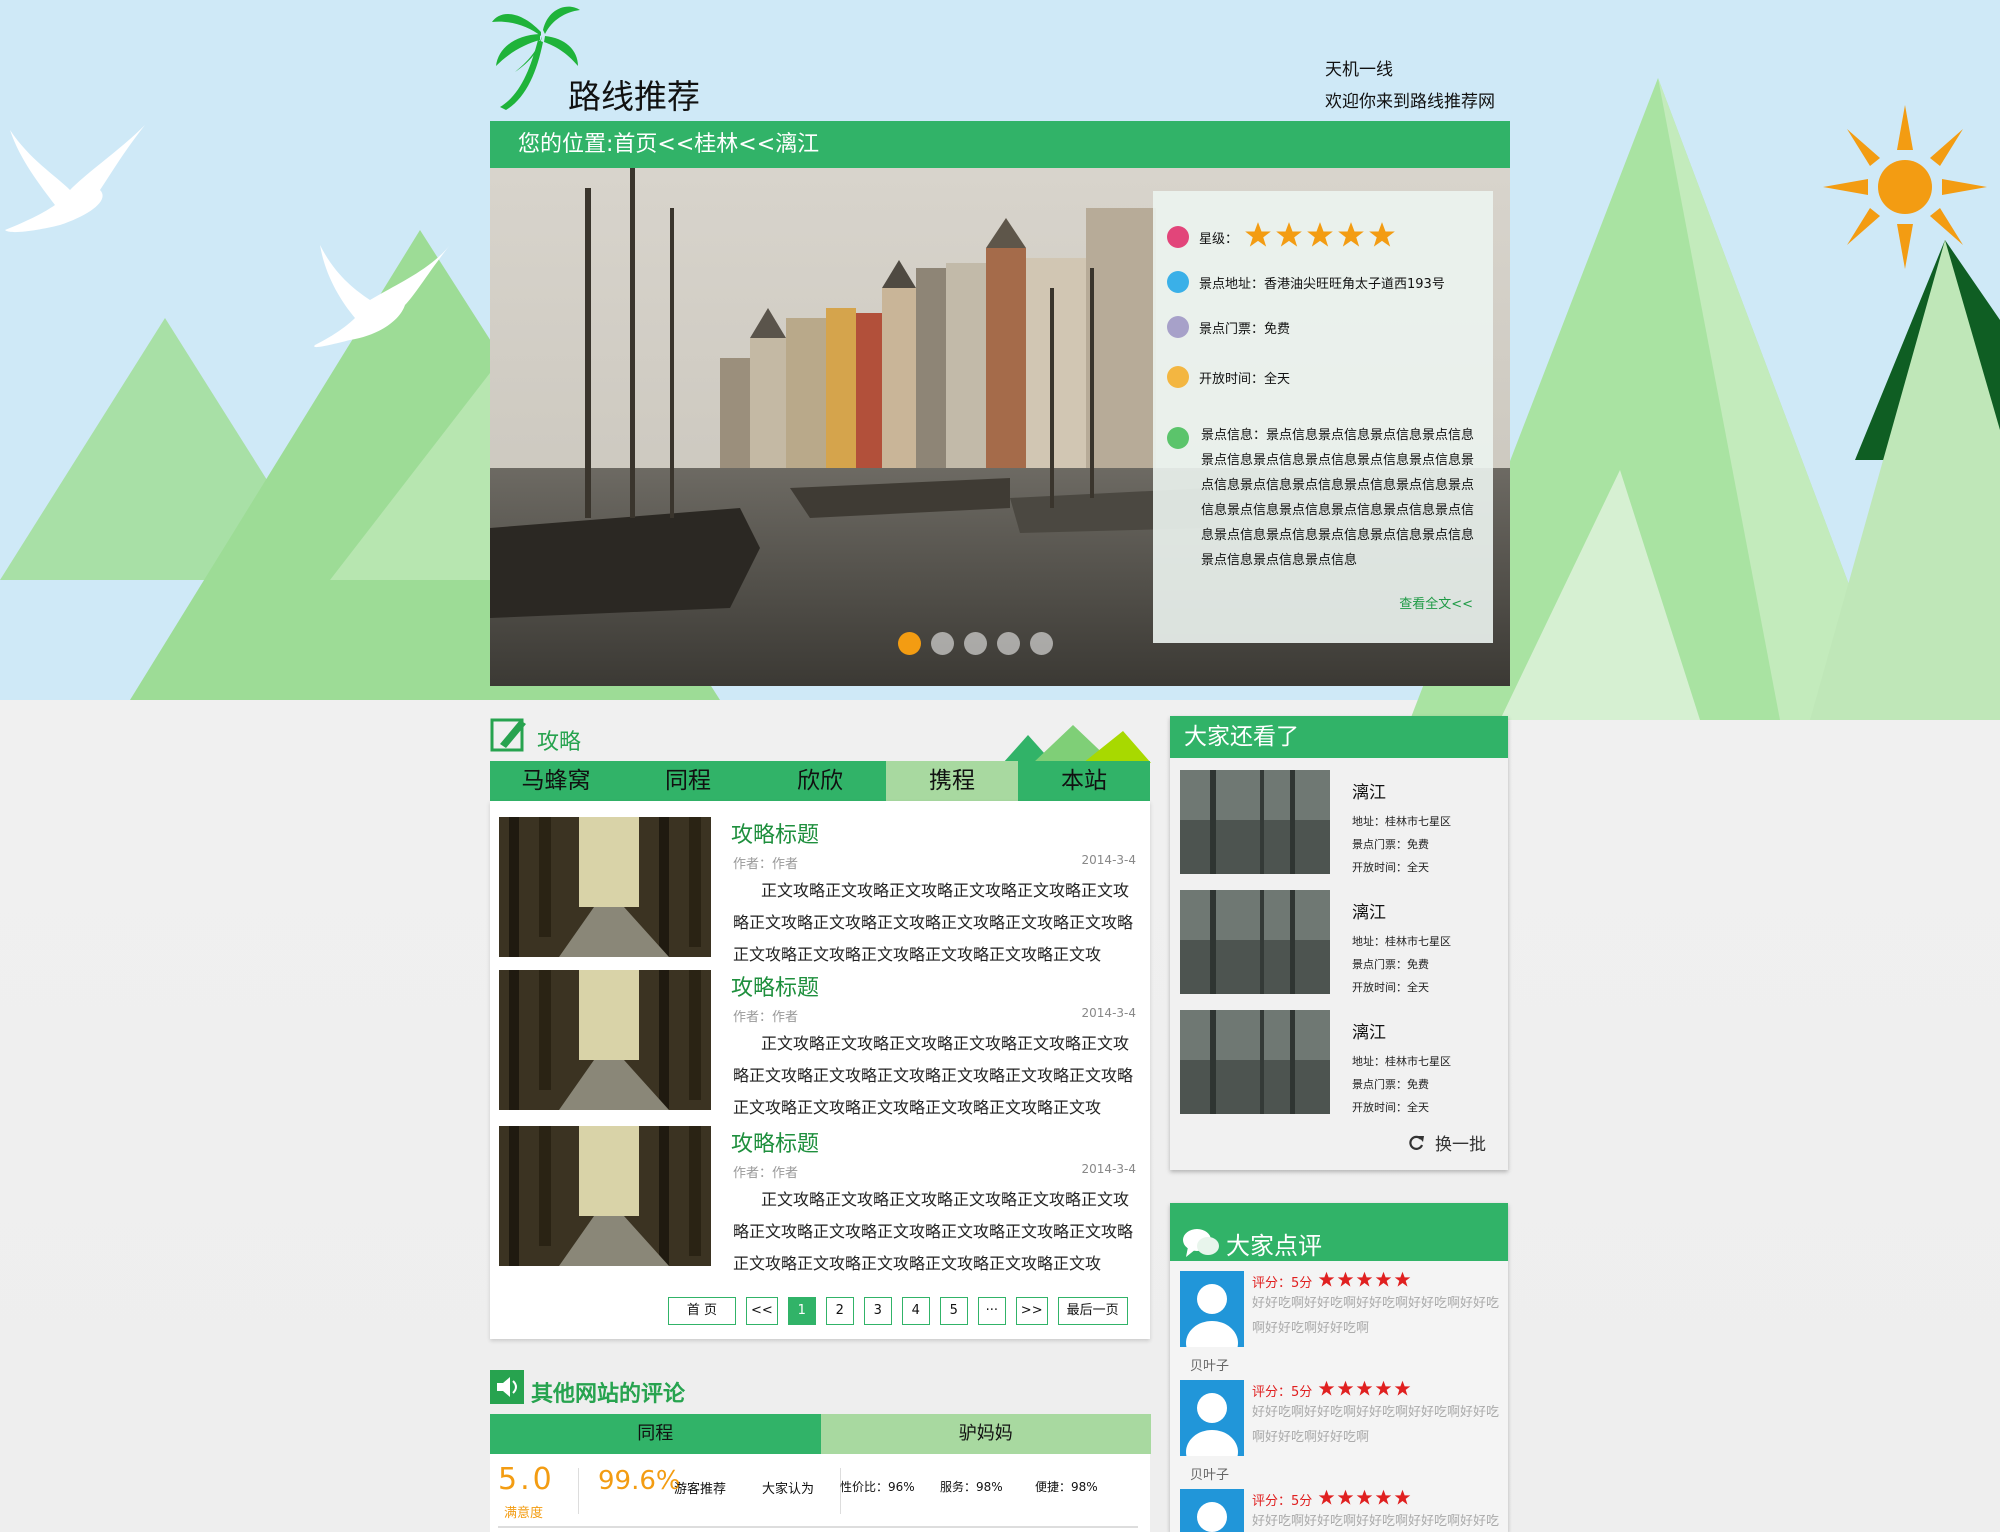  Describe the element at coordinates (1416, 1142) in the screenshot. I see `refresh-icon` at that location.